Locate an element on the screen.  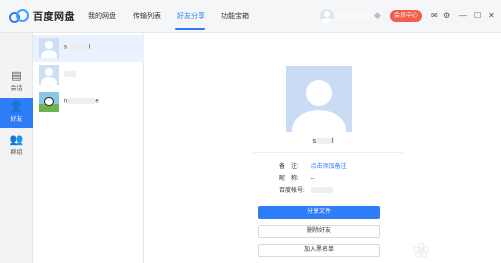
side-rail: ▤ 会话 👤 好友 👥 群组 is located at coordinates (16, 148).